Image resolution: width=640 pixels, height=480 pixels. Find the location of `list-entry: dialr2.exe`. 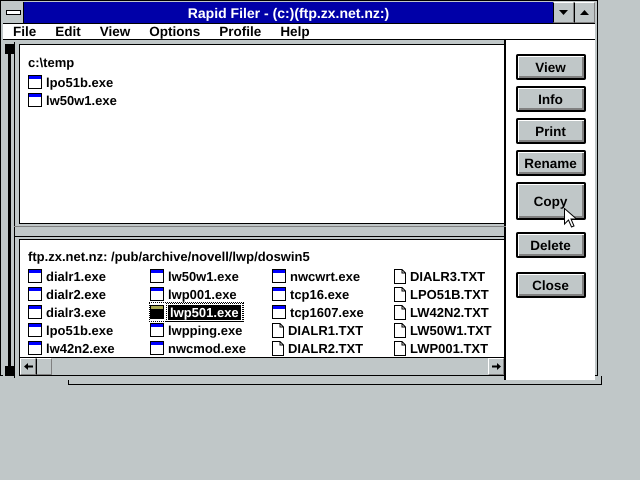

list-entry: dialr2.exe is located at coordinates (68, 294).